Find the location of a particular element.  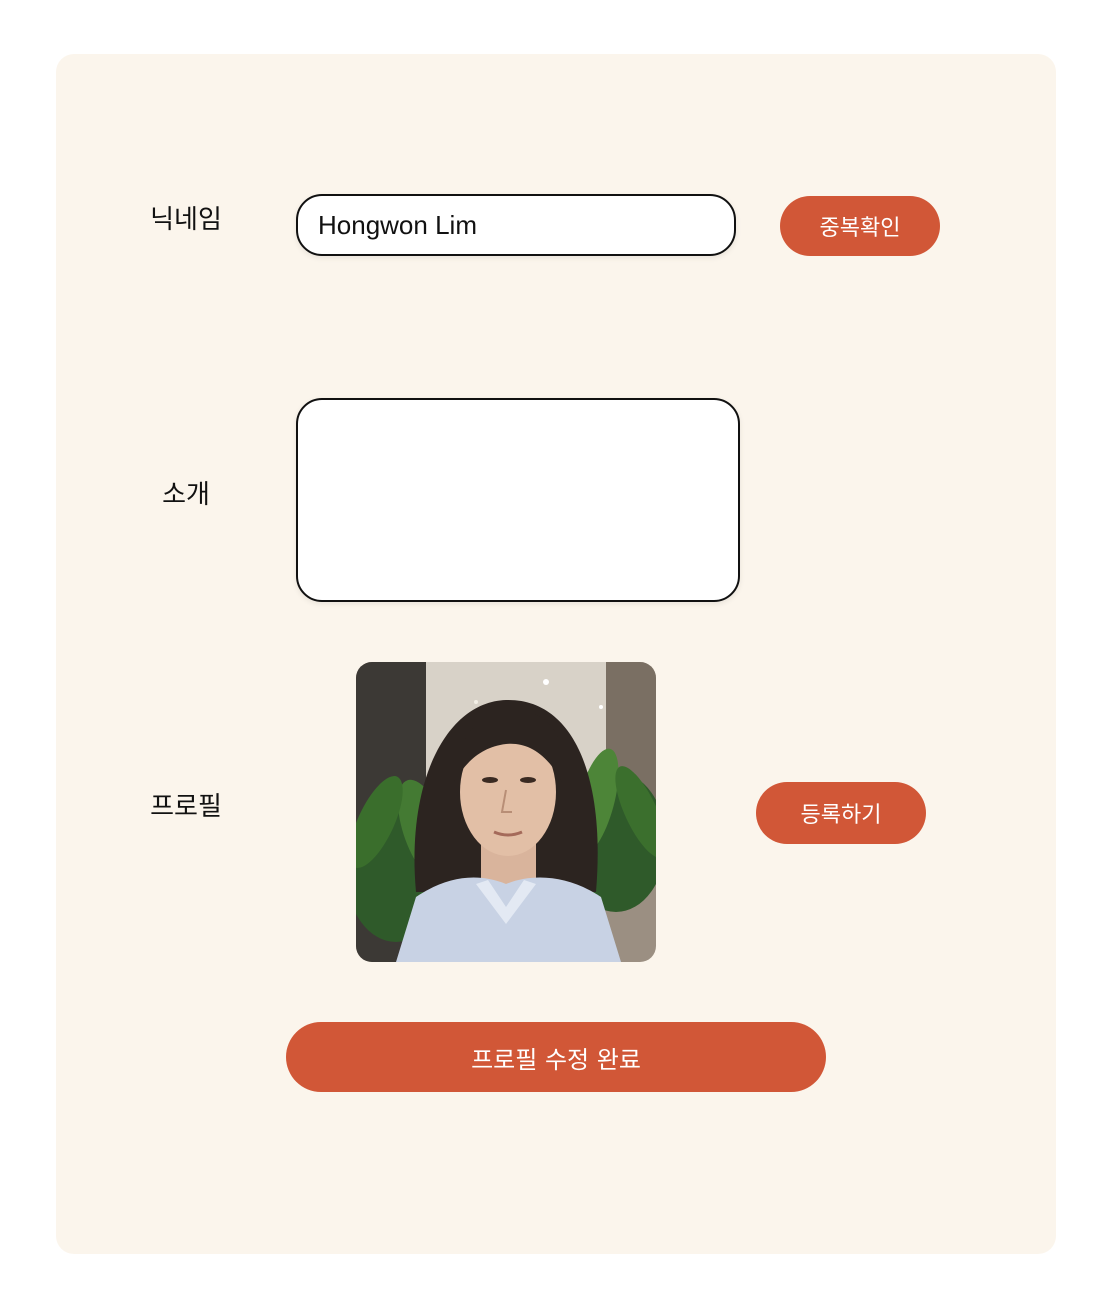

profile-photo is located at coordinates (506, 812).